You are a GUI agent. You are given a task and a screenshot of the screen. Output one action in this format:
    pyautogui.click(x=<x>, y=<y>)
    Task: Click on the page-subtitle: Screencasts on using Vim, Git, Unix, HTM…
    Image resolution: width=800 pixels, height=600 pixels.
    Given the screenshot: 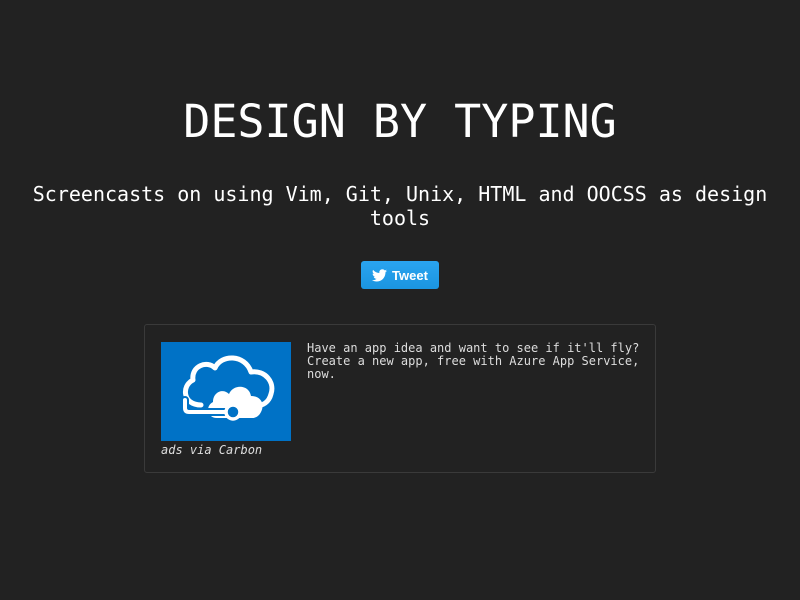 What is the action you would take?
    pyautogui.click(x=400, y=206)
    